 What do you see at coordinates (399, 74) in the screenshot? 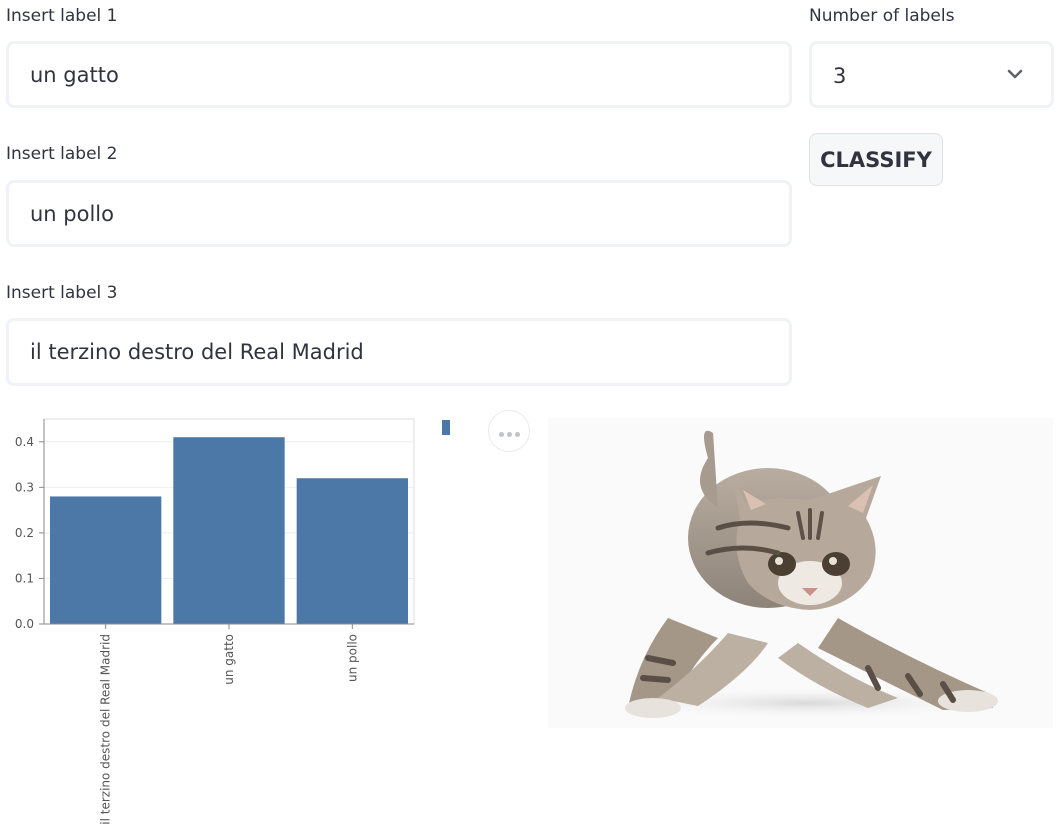
I see `label1-input` at bounding box center [399, 74].